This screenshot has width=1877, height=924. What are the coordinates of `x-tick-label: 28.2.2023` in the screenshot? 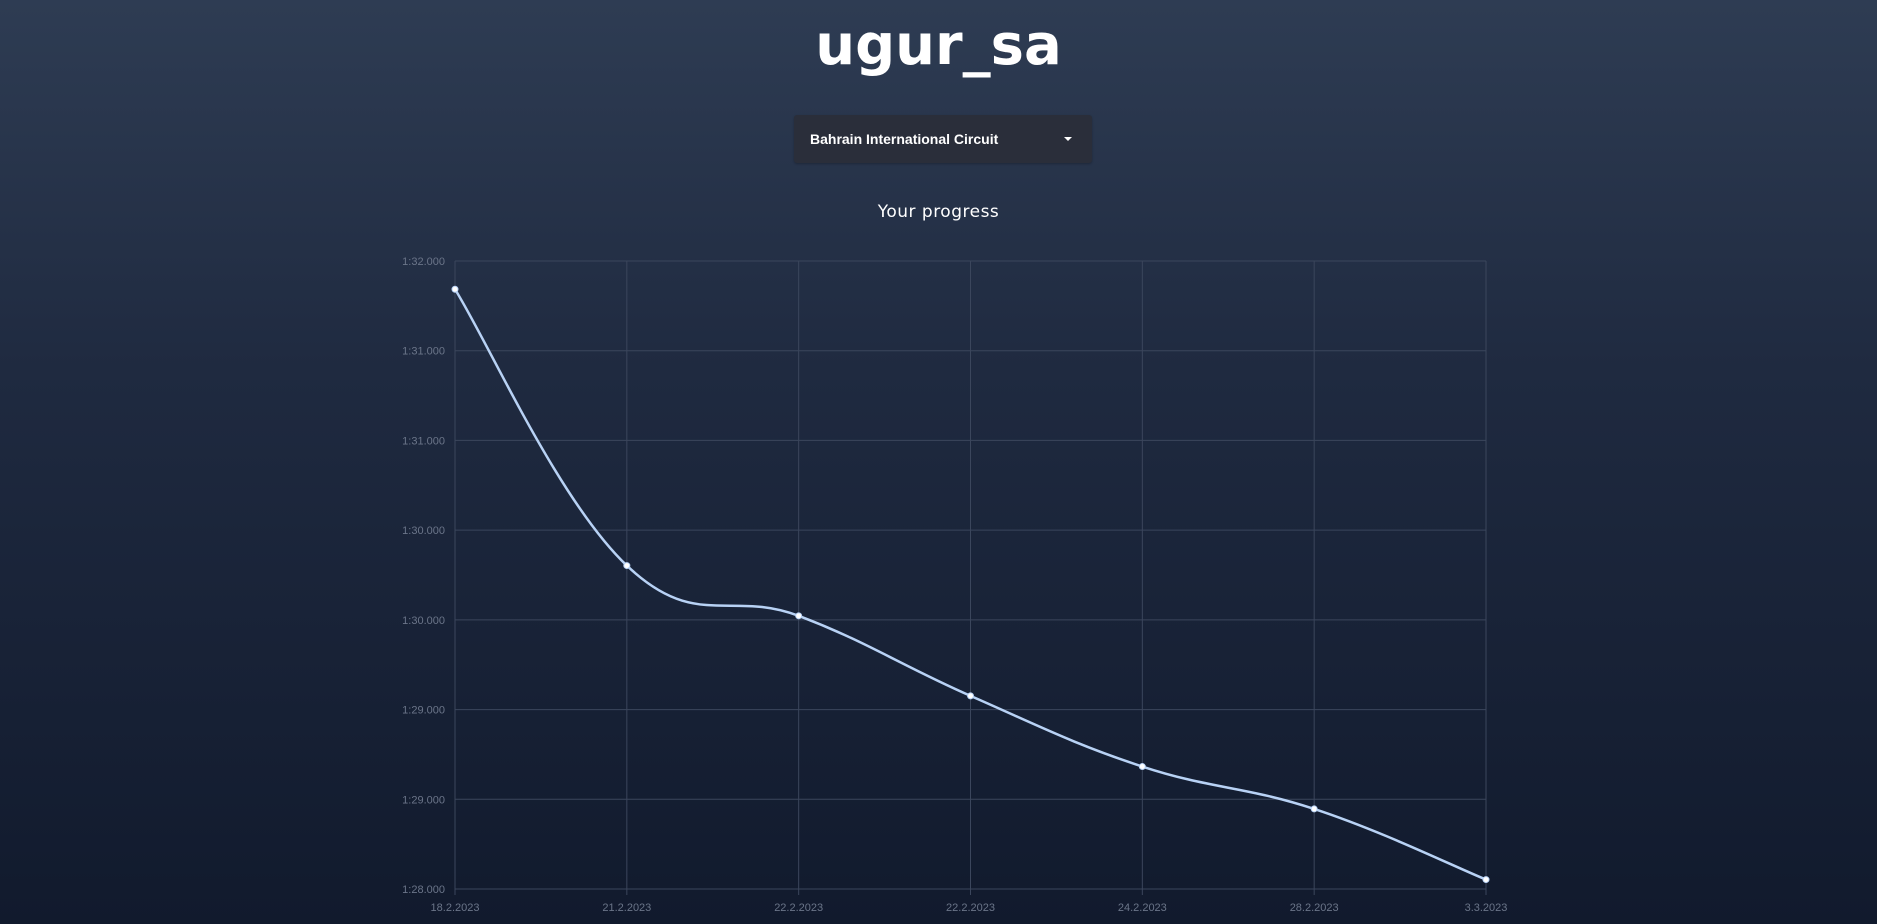 It's located at (1314, 908).